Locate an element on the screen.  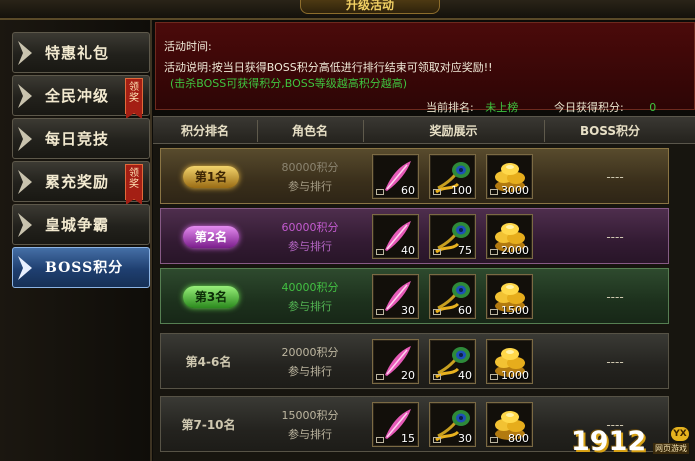
rank-requirement: 20000积分 参与排行 is located at coordinates (310, 362).